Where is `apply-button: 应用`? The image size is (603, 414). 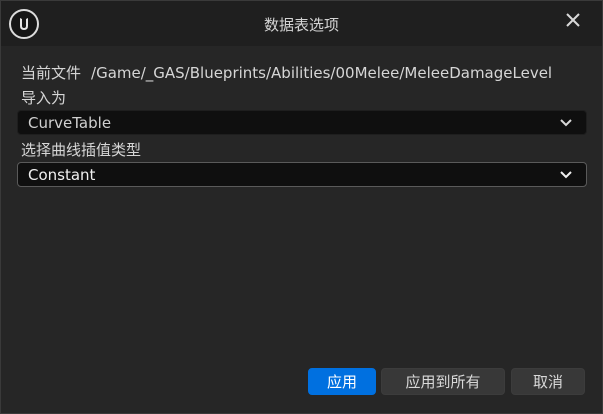
apply-button: 应用 is located at coordinates (342, 381).